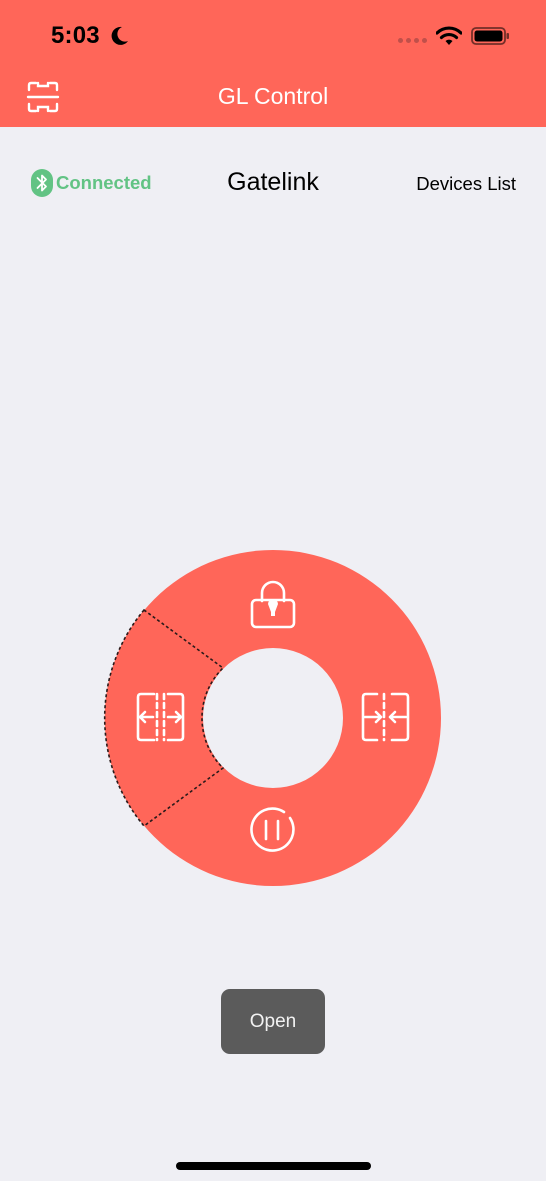 This screenshot has width=546, height=1181. Describe the element at coordinates (273, 1166) in the screenshot. I see `home-indicator` at that location.